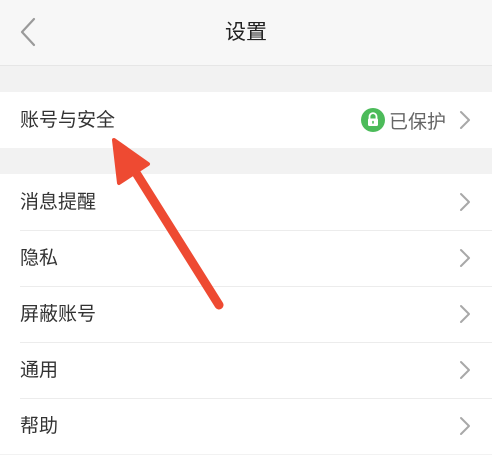 The image size is (492, 455). What do you see at coordinates (372, 120) in the screenshot?
I see `lock-icon` at bounding box center [372, 120].